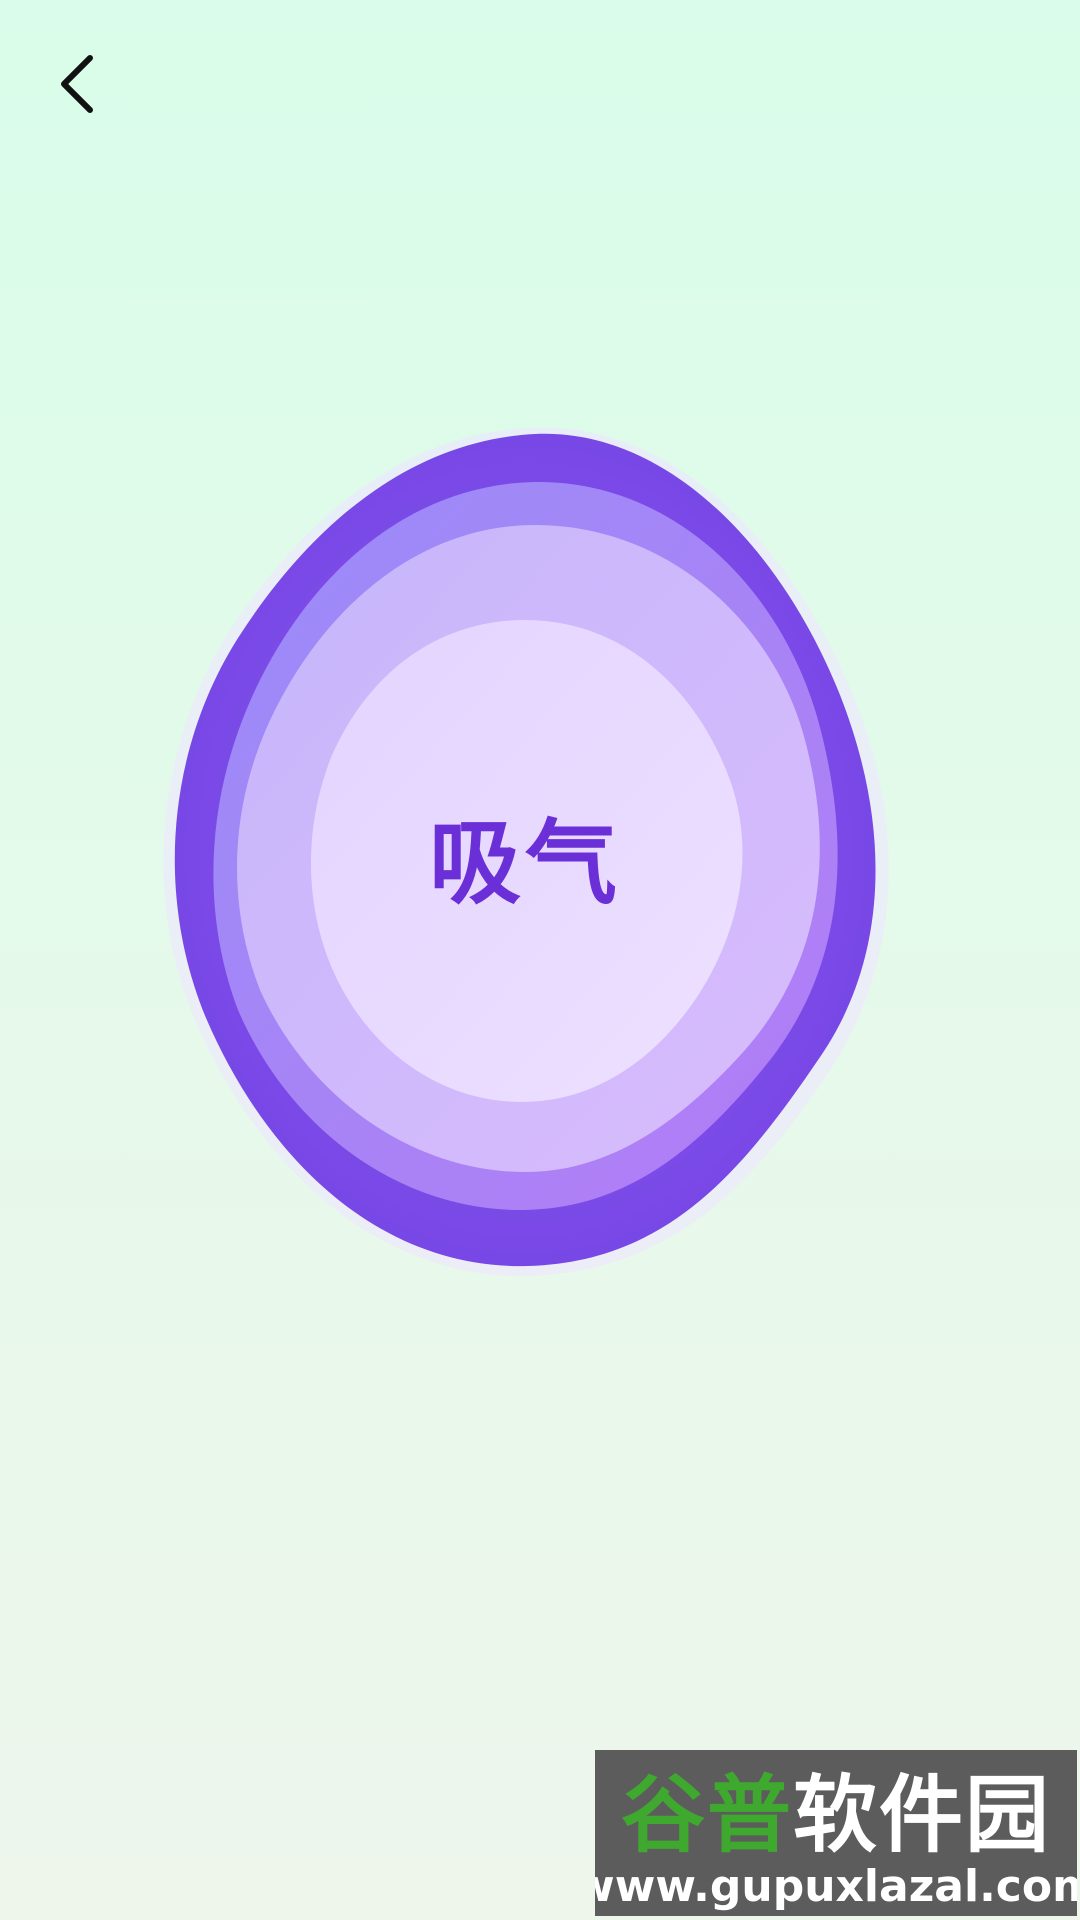 This screenshot has width=1080, height=1920. I want to click on chevron-left-icon, so click(77, 84).